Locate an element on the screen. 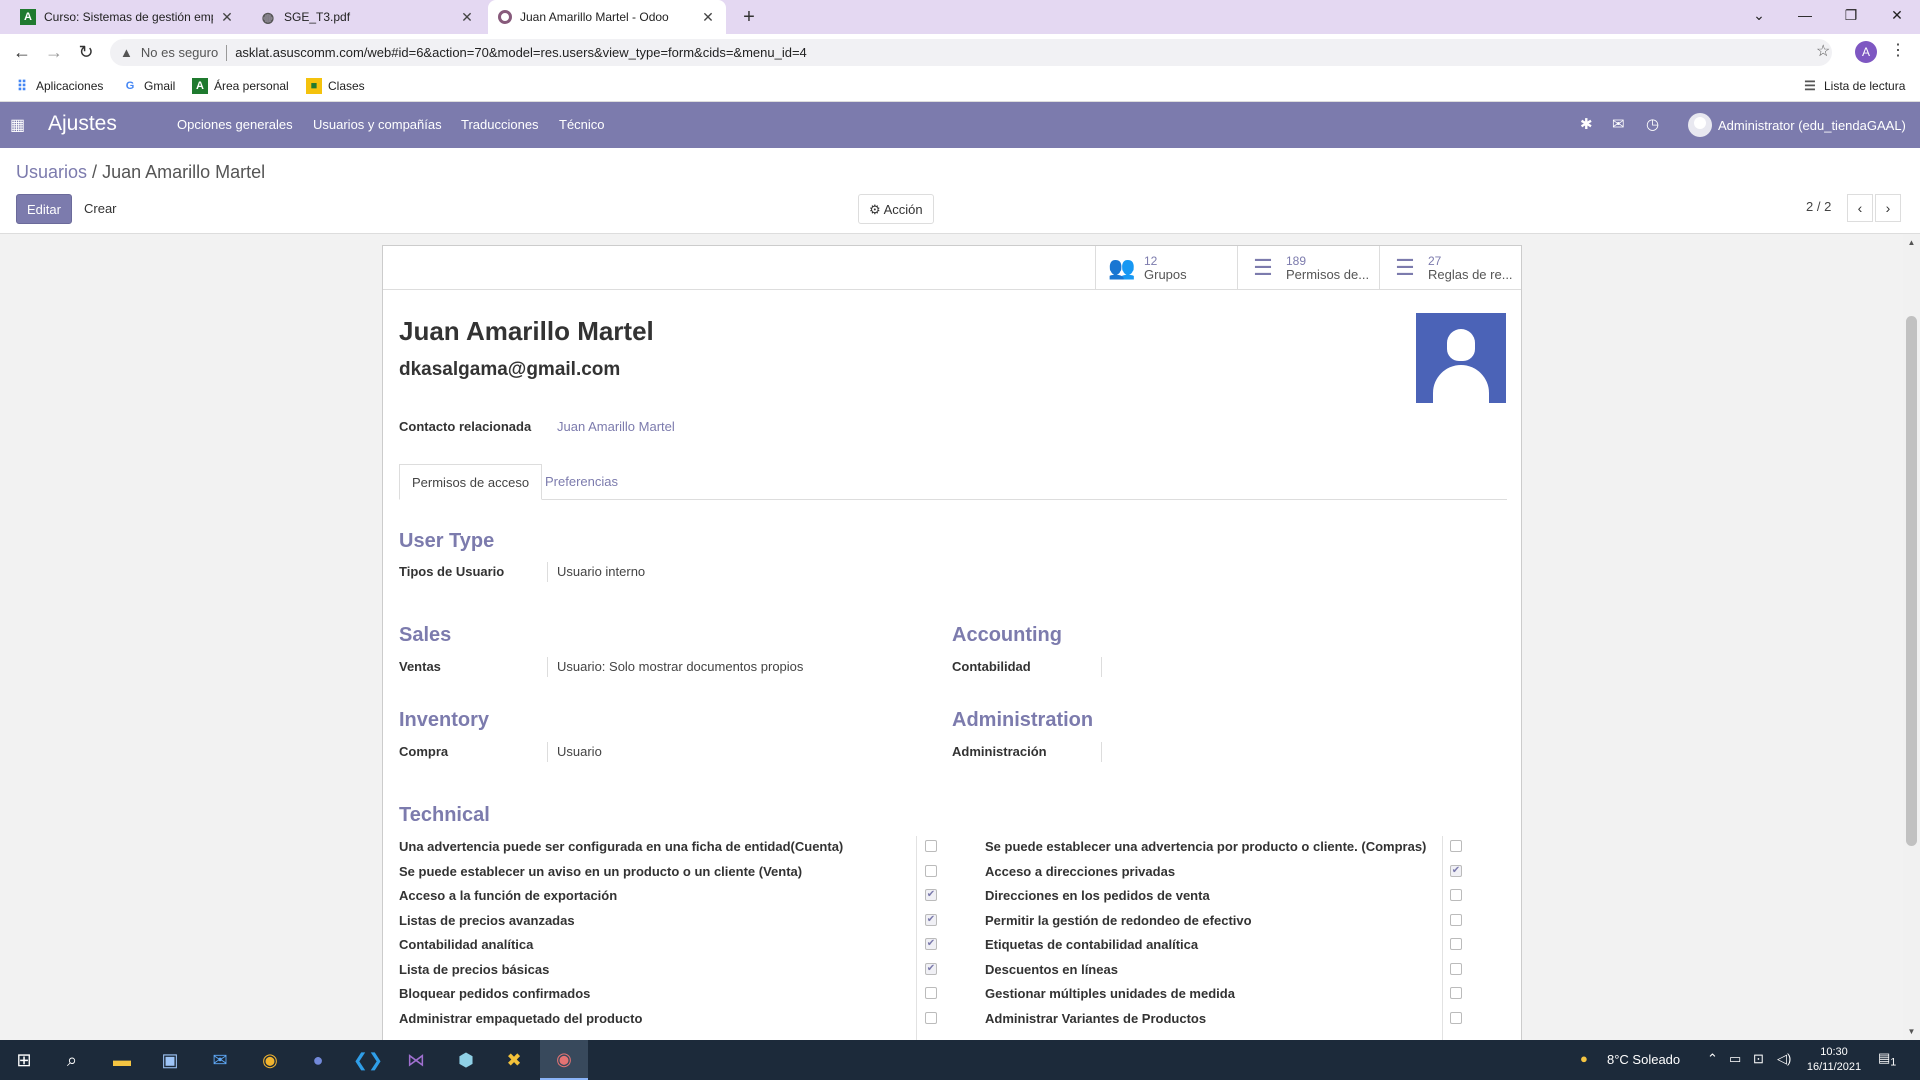 The width and height of the screenshot is (1920, 1080). weather-text: 8°C Soleado is located at coordinates (1643, 1059).